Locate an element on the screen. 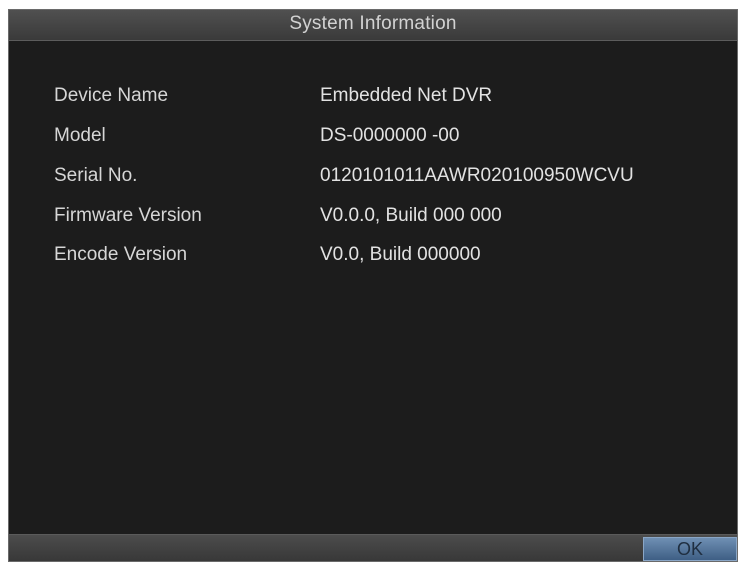  info-row-encode-version: Encode Version V0.0, Build 000000 is located at coordinates (373, 255).